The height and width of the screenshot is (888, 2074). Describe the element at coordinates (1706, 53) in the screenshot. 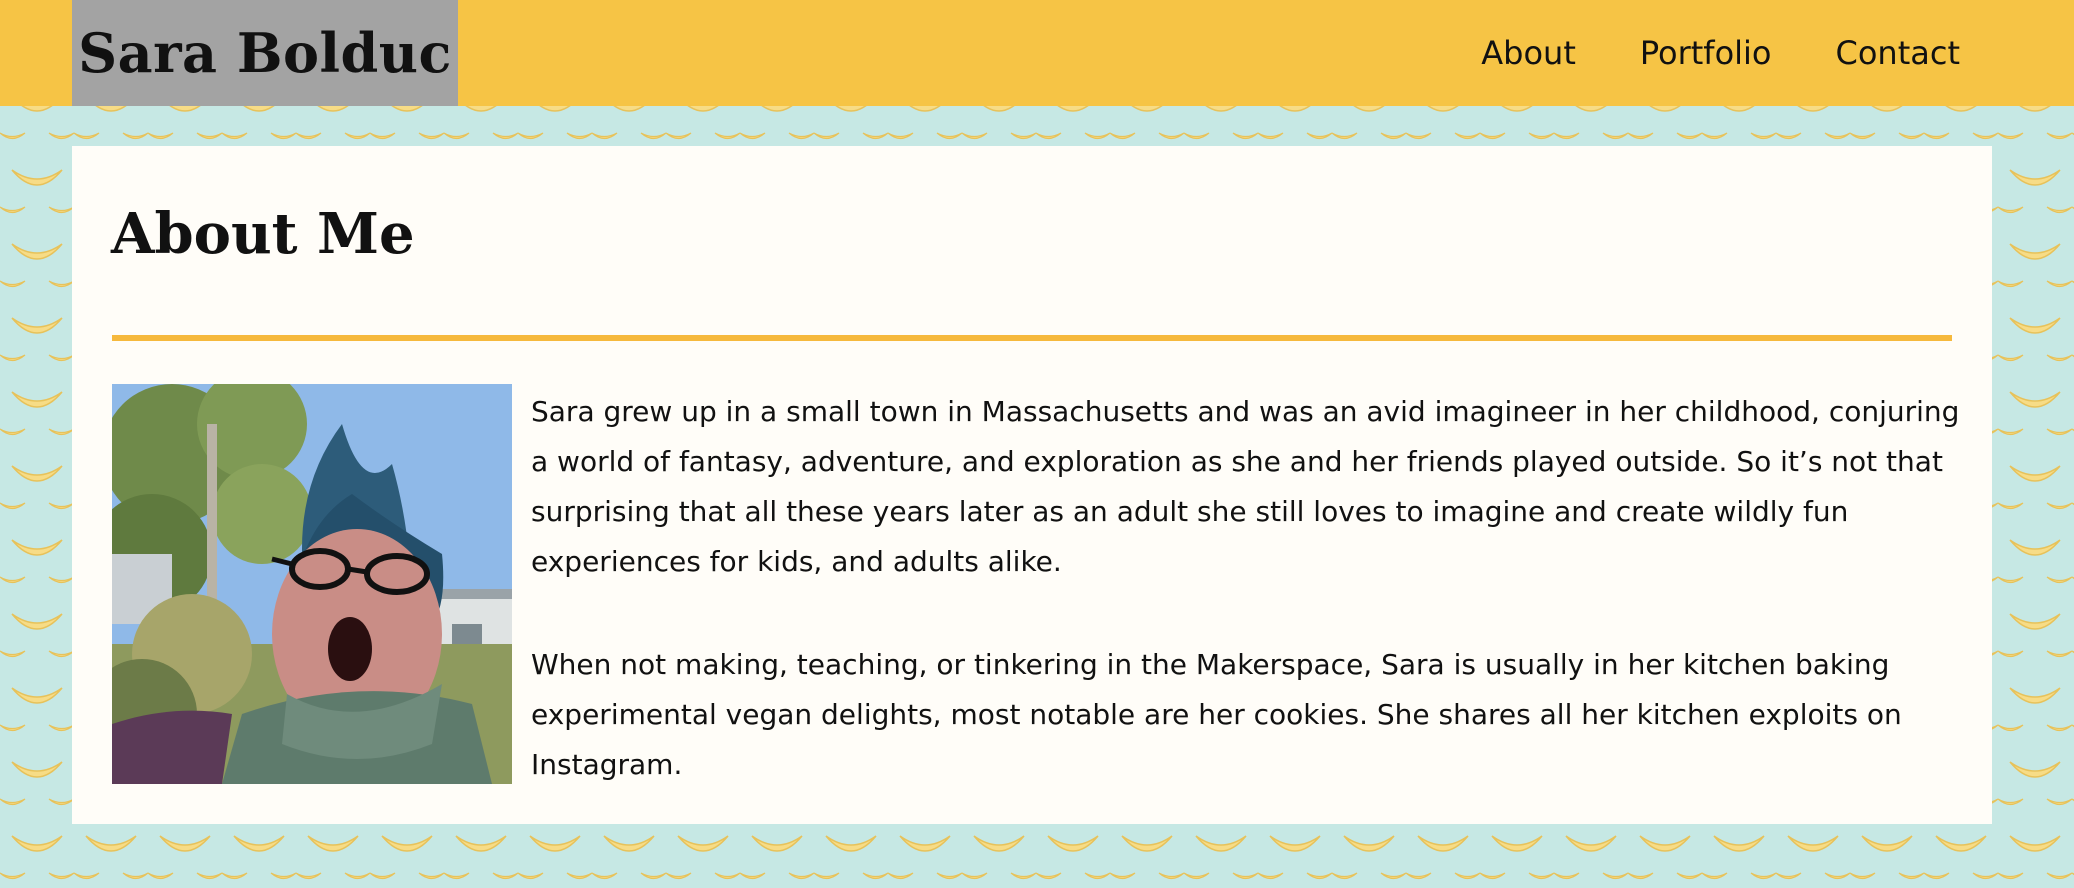

I see `nav-link-portfolio: Portfolio` at that location.